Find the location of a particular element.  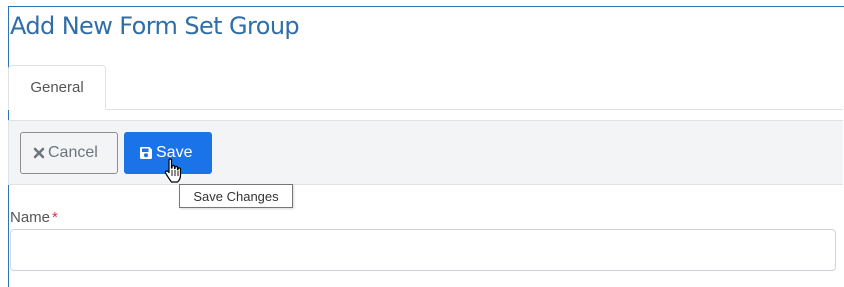

times-icon is located at coordinates (39, 153).